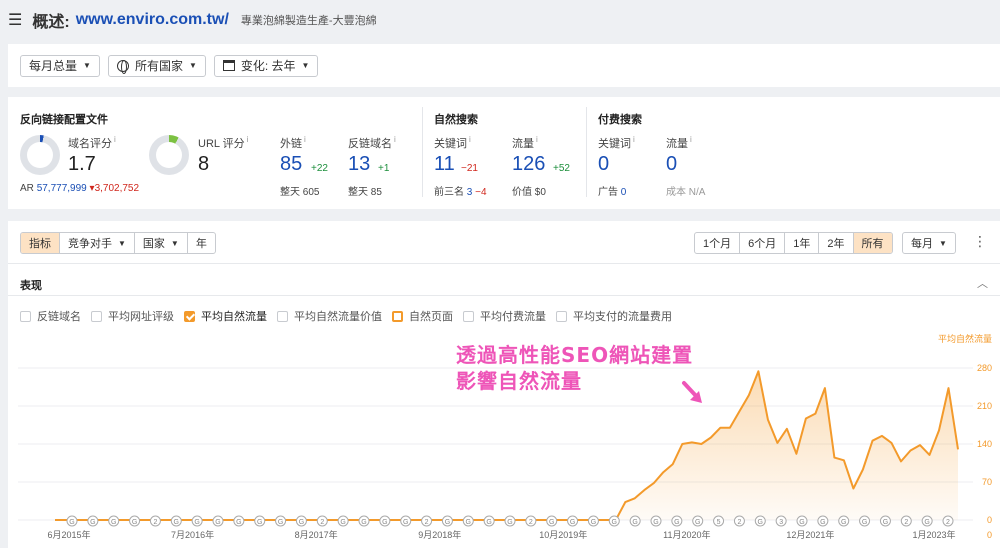  I want to click on legend-avg-organic-value: 平均自然流量价值, so click(329, 316).